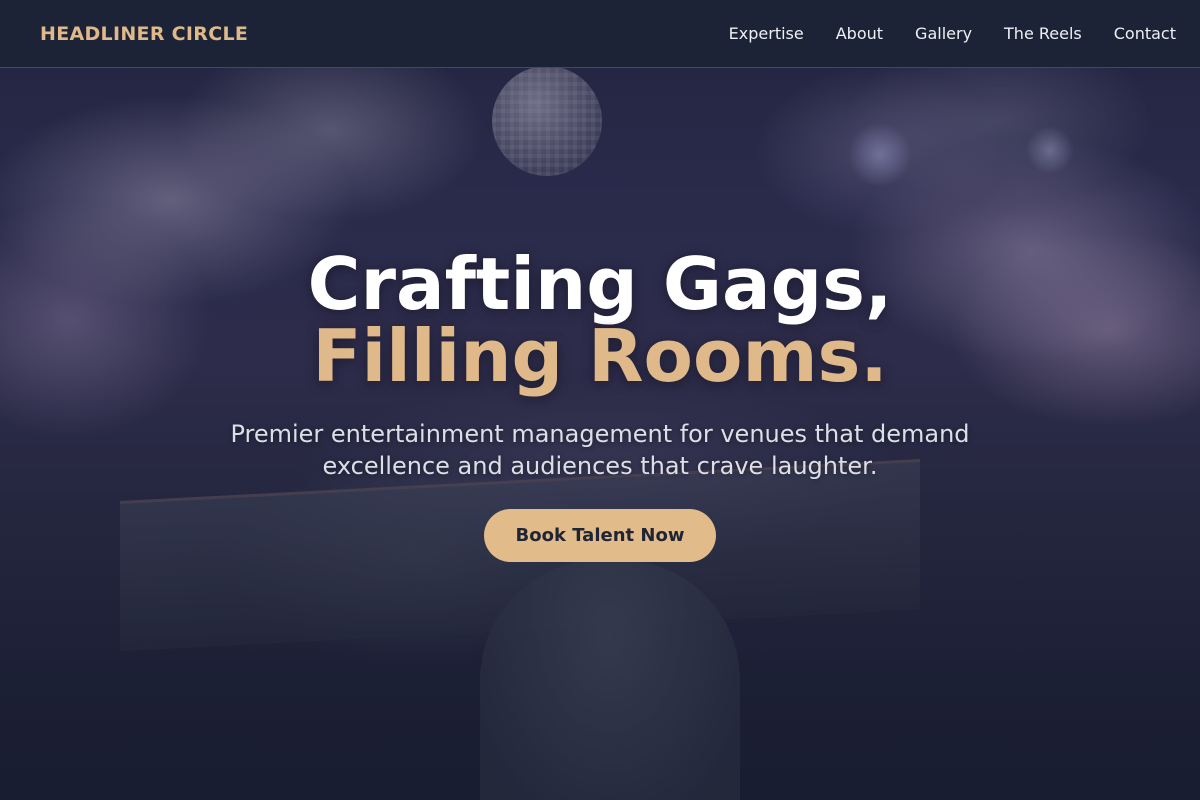 The image size is (1200, 800). What do you see at coordinates (859, 33) in the screenshot?
I see `nav-link-about: About` at bounding box center [859, 33].